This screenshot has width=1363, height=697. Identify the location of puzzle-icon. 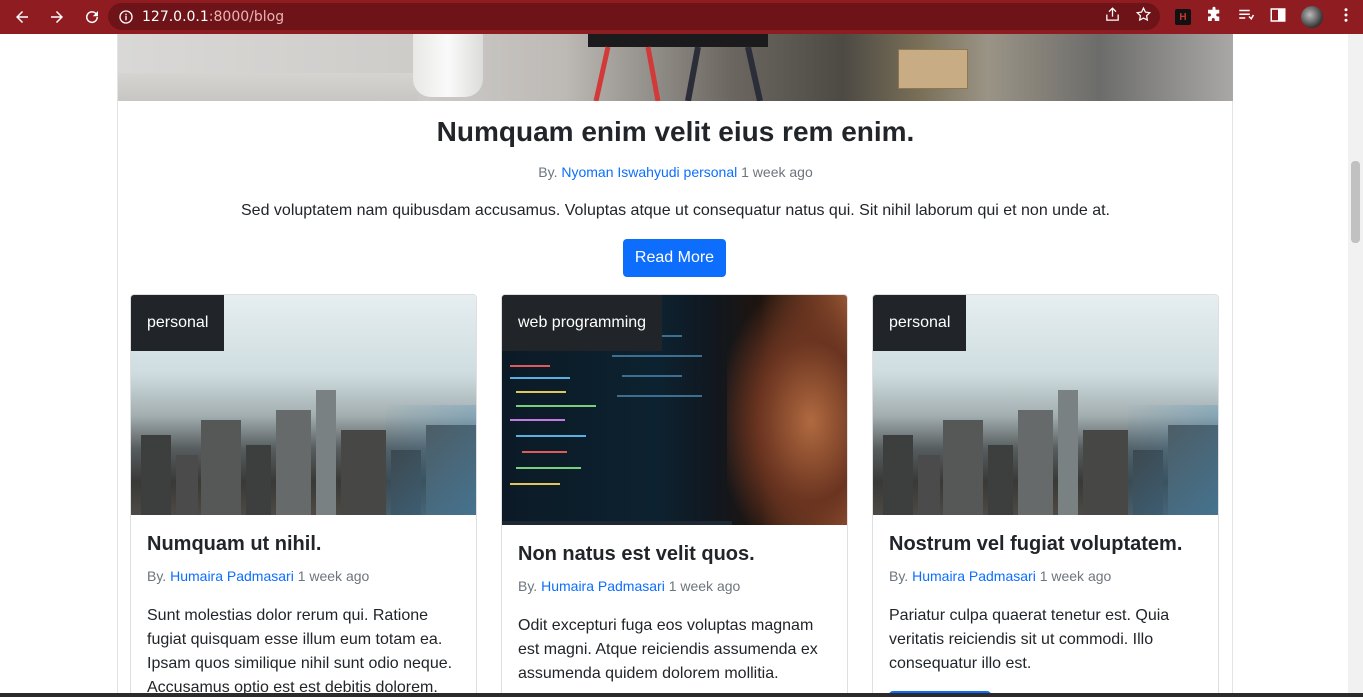
(1214, 17).